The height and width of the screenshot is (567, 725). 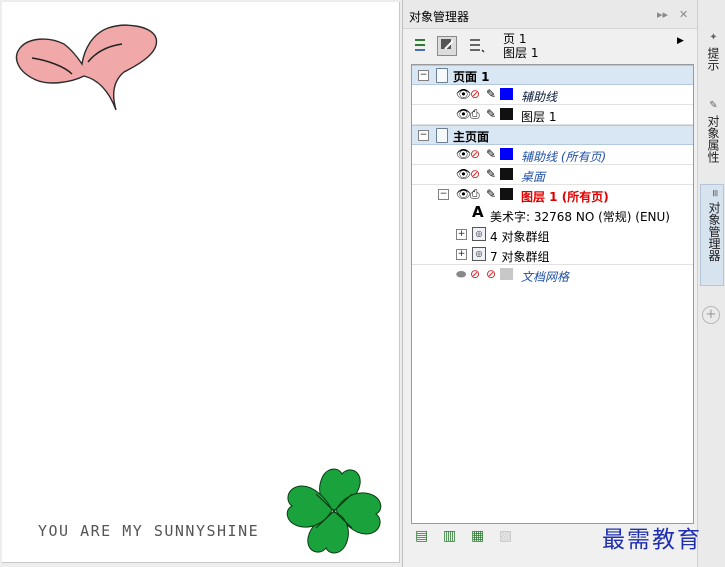 I want to click on edit-disabled-icon: ⊘, so click(x=491, y=274).